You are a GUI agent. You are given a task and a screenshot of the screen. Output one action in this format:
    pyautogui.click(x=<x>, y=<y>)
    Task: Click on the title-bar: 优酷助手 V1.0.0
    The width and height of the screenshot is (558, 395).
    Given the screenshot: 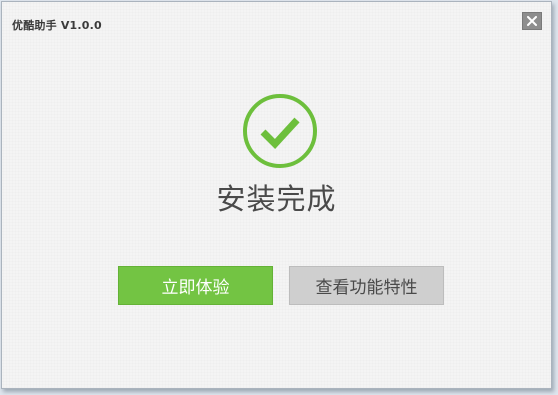 What is the action you would take?
    pyautogui.click(x=276, y=22)
    